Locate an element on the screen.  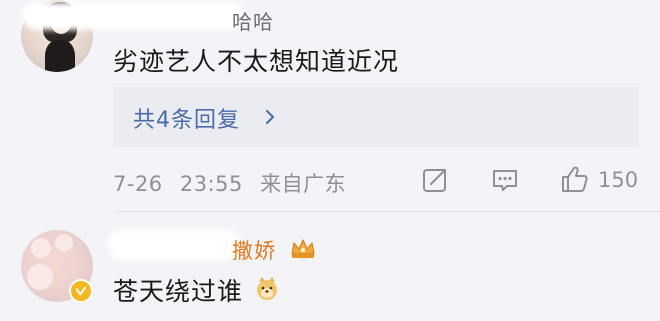
username: 撒娇 is located at coordinates (254, 250).